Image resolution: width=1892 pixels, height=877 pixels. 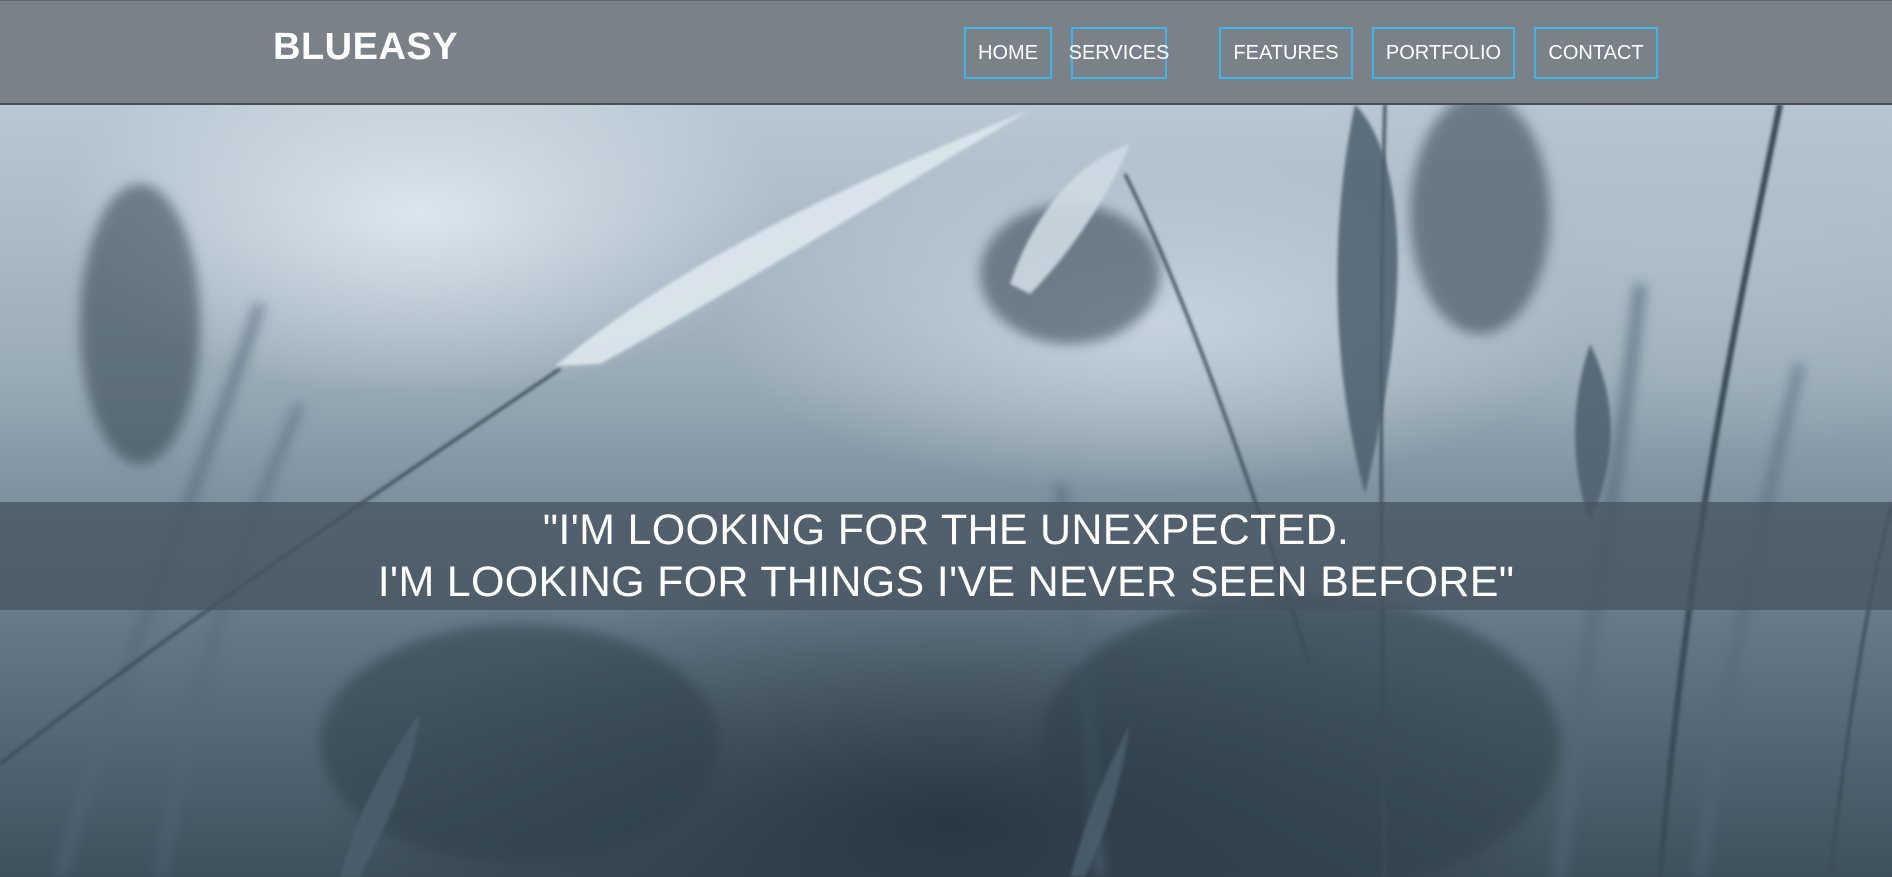 I want to click on main-navigation: HOME SERVICES FEATURES PORTFOLIO CONTACT, so click(x=946, y=53).